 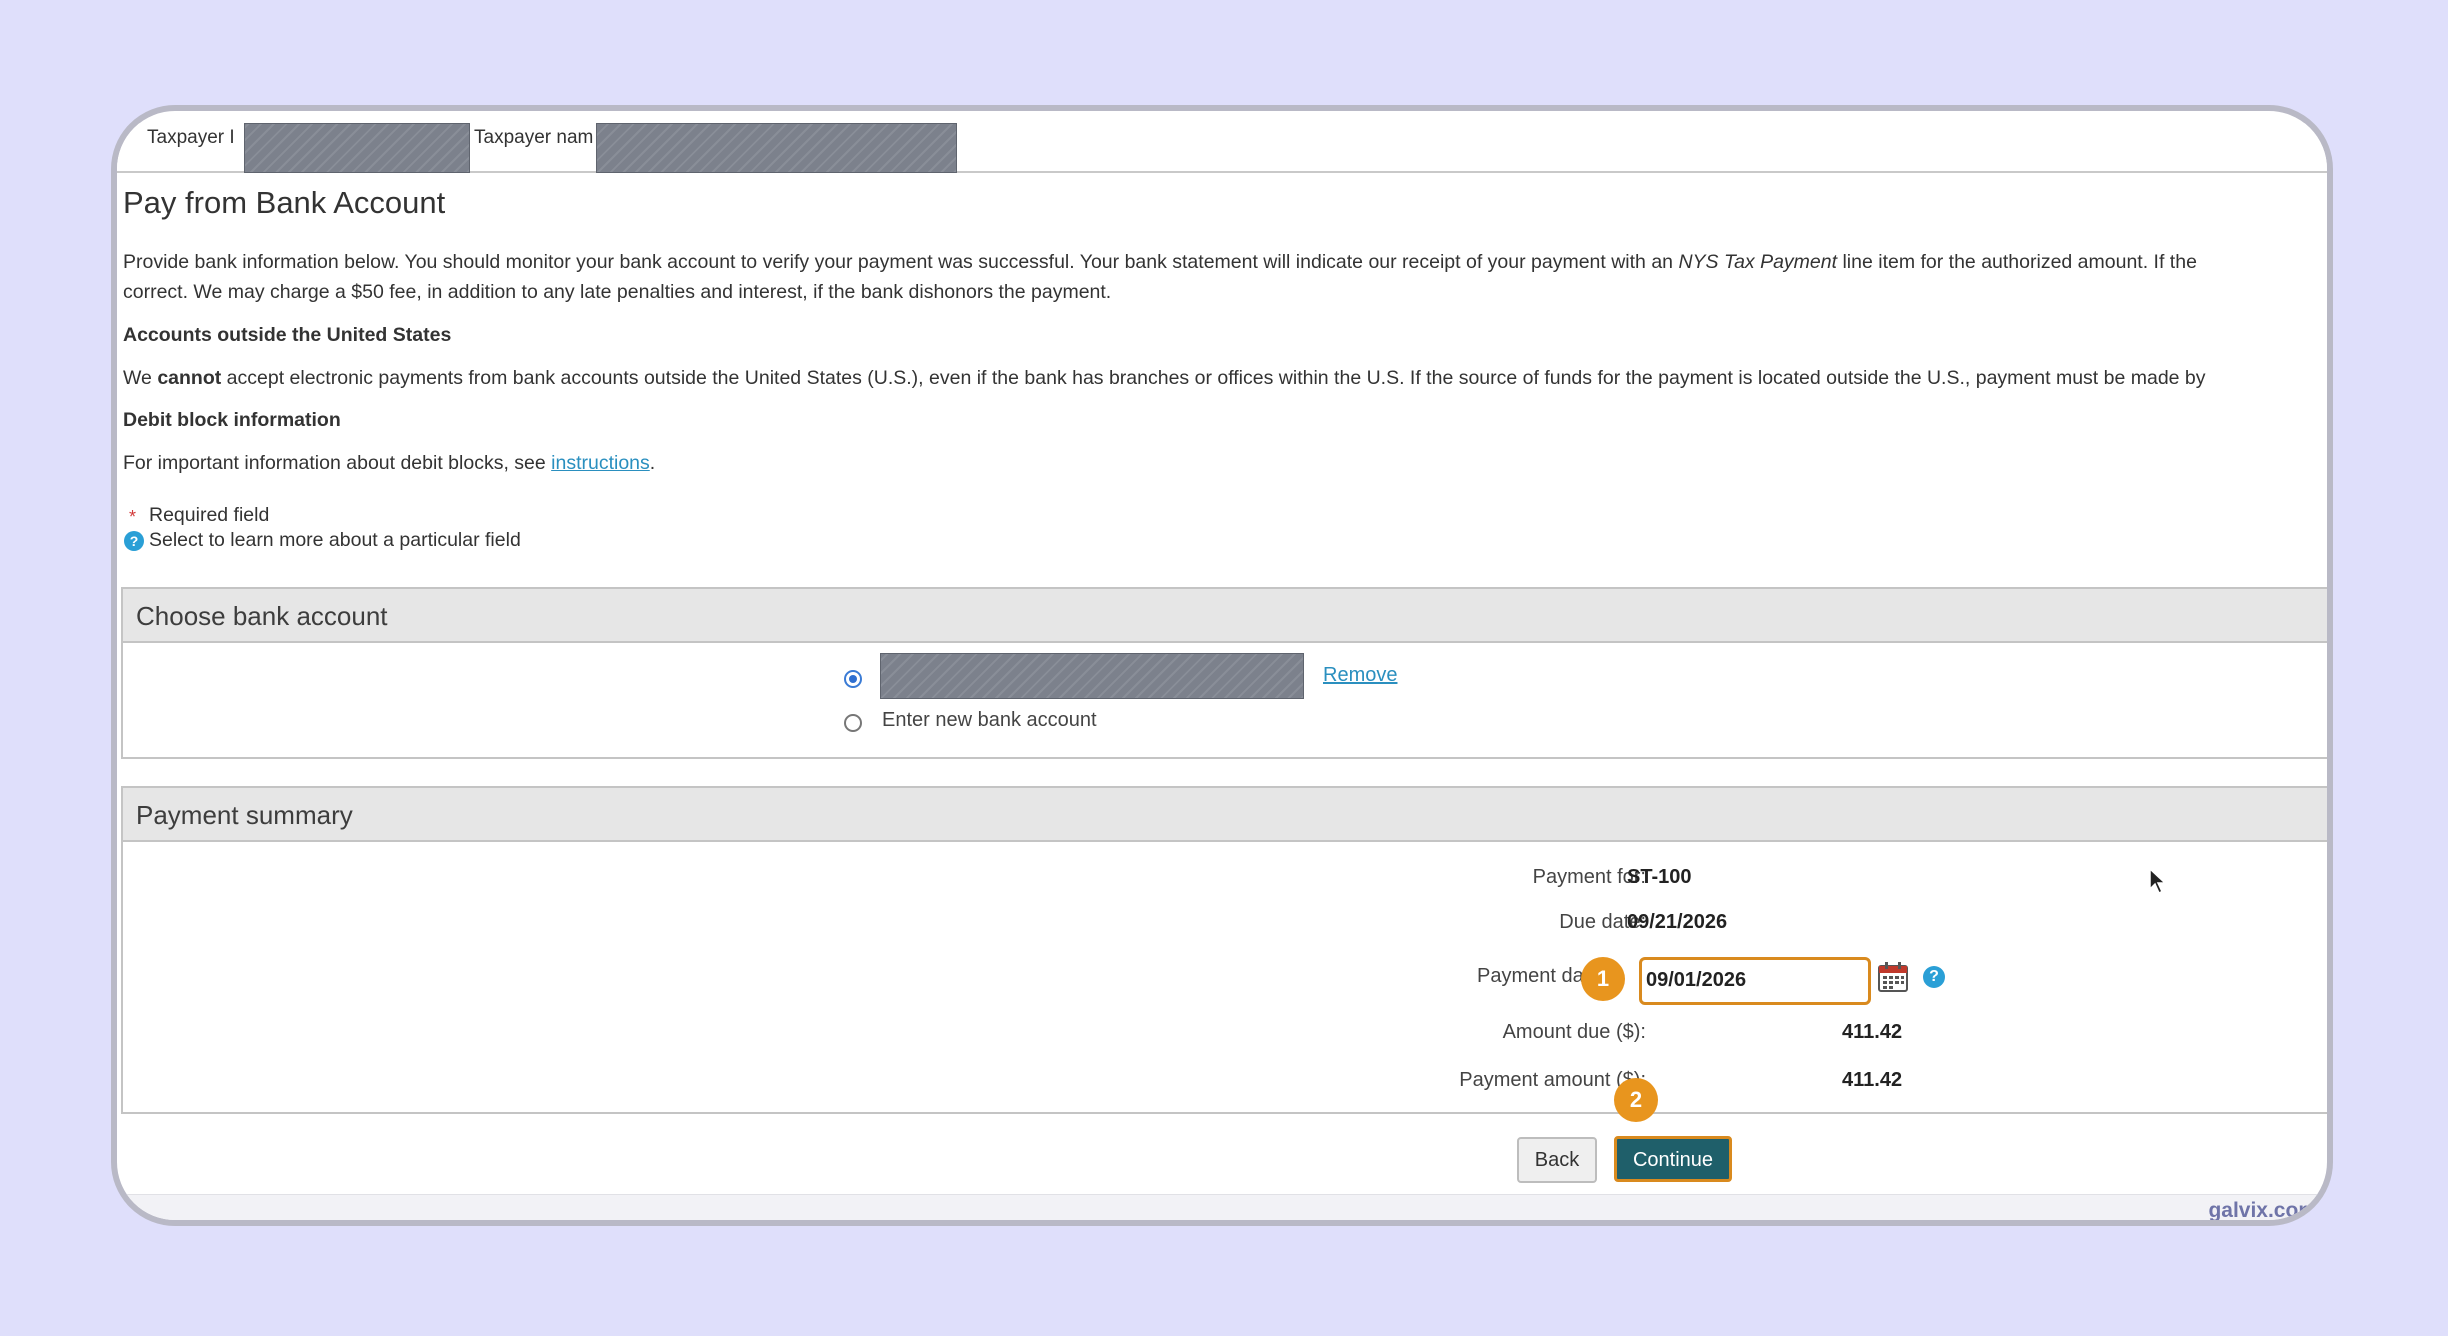 What do you see at coordinates (232, 420) in the screenshot?
I see `debit-heading: Debit block information` at bounding box center [232, 420].